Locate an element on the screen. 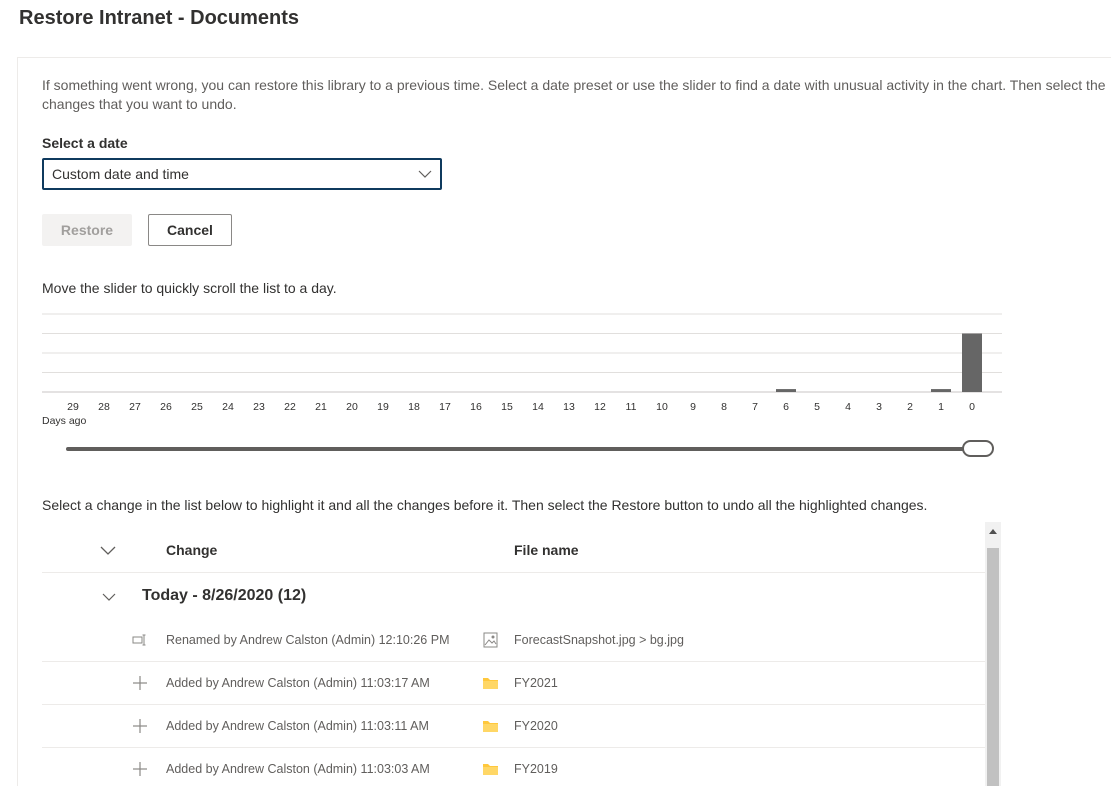 The height and width of the screenshot is (786, 1111). chart-tick-label: 20 is located at coordinates (352, 407).